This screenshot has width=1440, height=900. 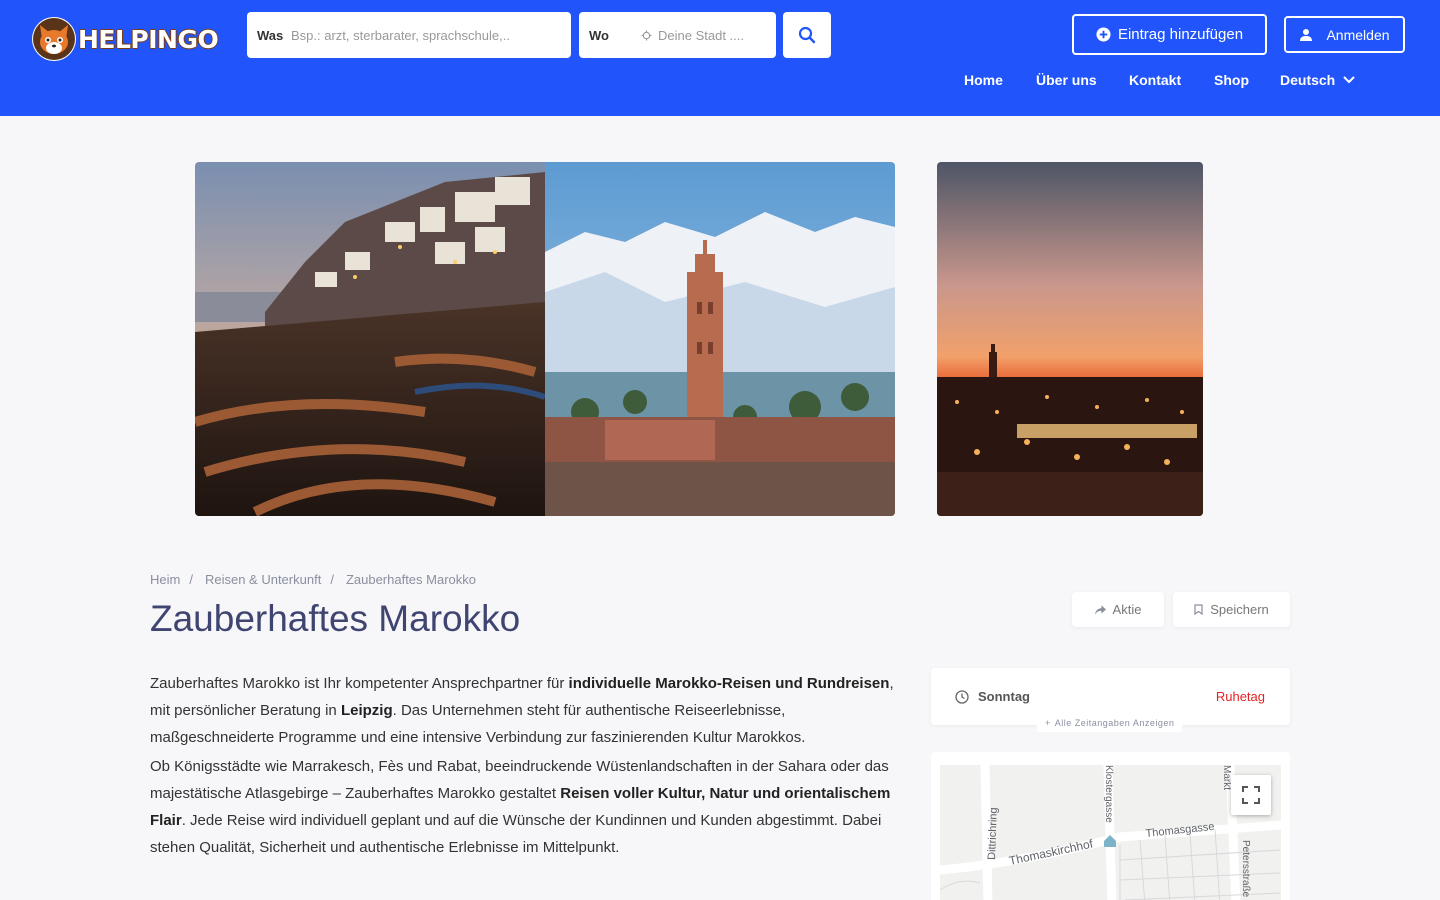 What do you see at coordinates (720, 82) in the screenshot?
I see `main-nav: Home Über uns Kontakt Shop Deutsch` at bounding box center [720, 82].